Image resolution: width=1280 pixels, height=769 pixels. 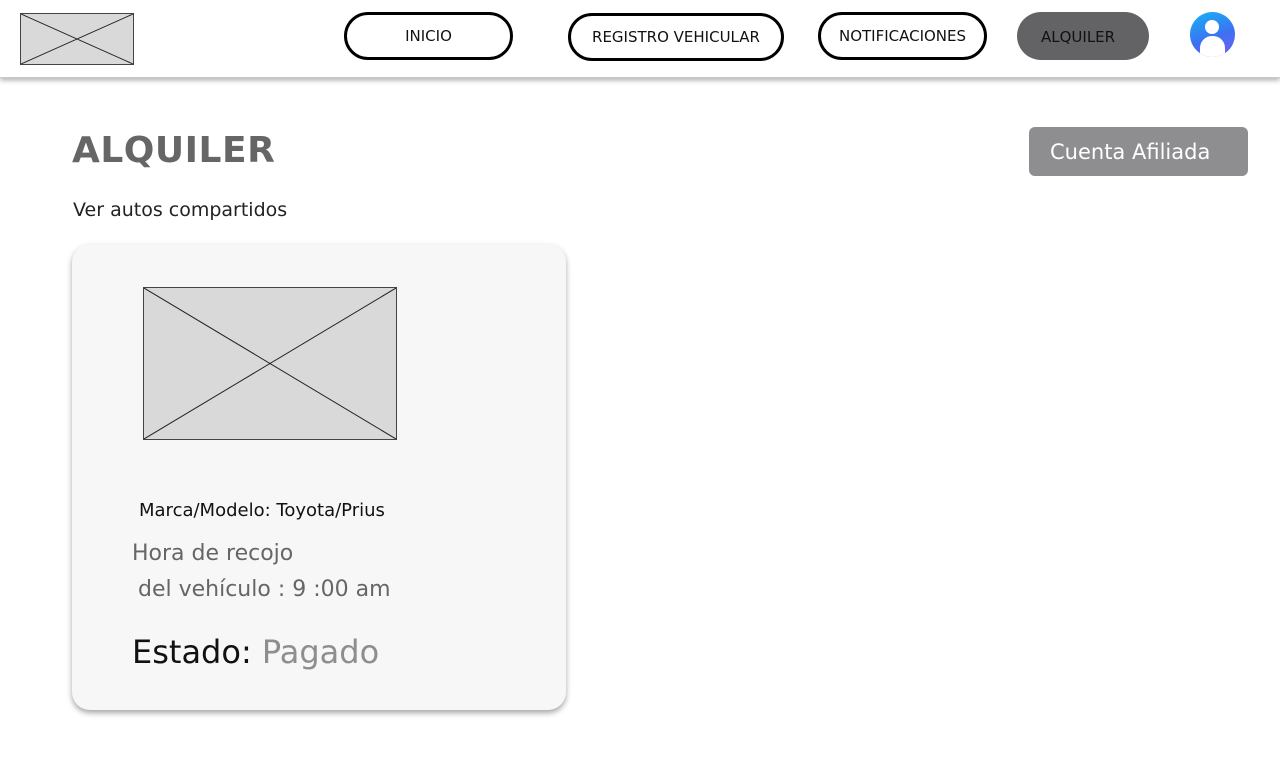 I want to click on car-image-placeholder-icon, so click(x=270, y=363).